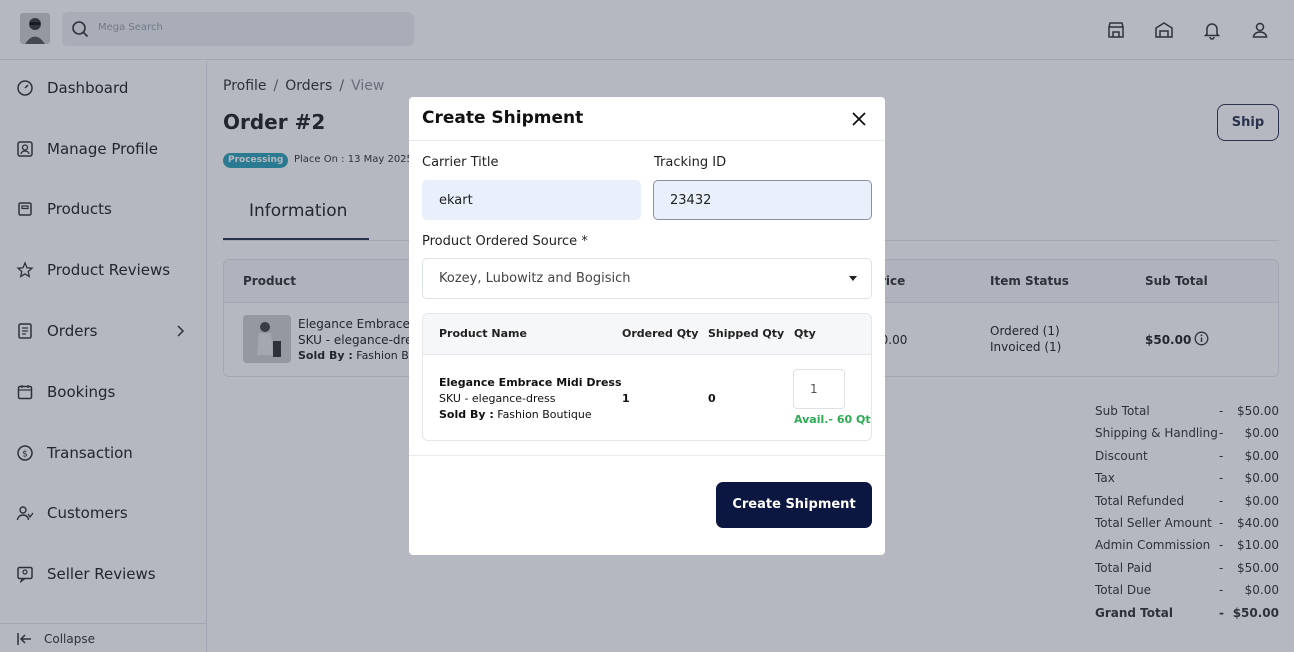 This screenshot has height=652, width=1294. I want to click on ordered-qty-value: 1, so click(626, 398).